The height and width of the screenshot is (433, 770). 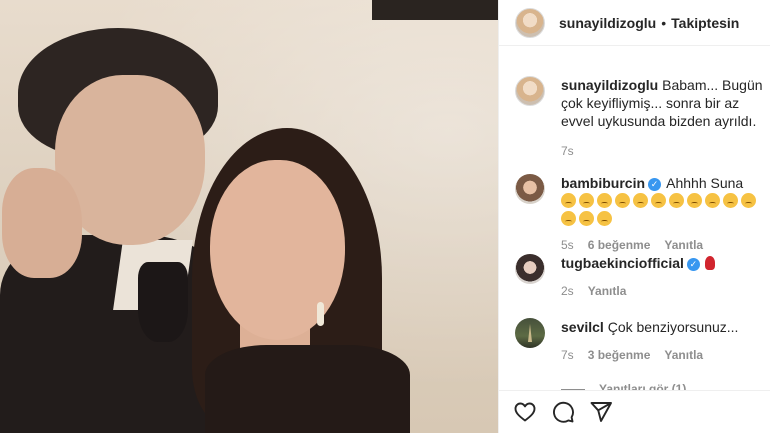 I want to click on caption-avatar, so click(x=530, y=91).